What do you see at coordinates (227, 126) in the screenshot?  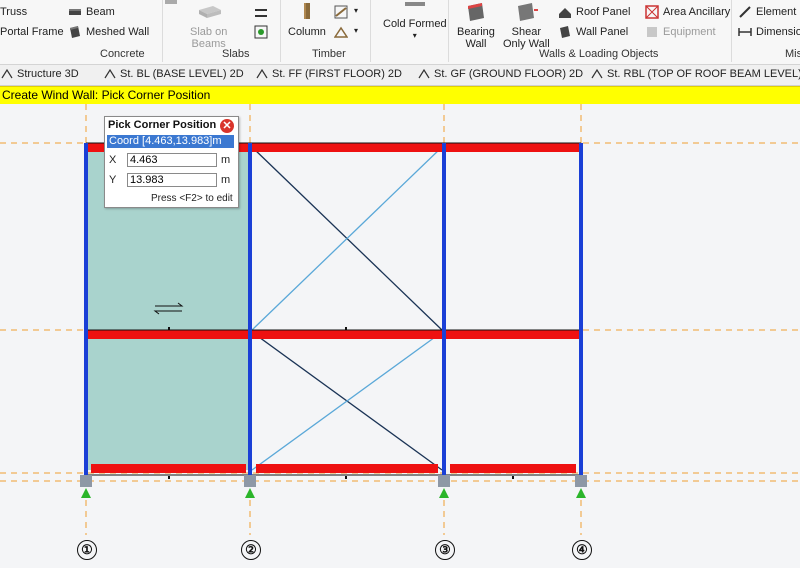 I see `close-icon: ✕` at bounding box center [227, 126].